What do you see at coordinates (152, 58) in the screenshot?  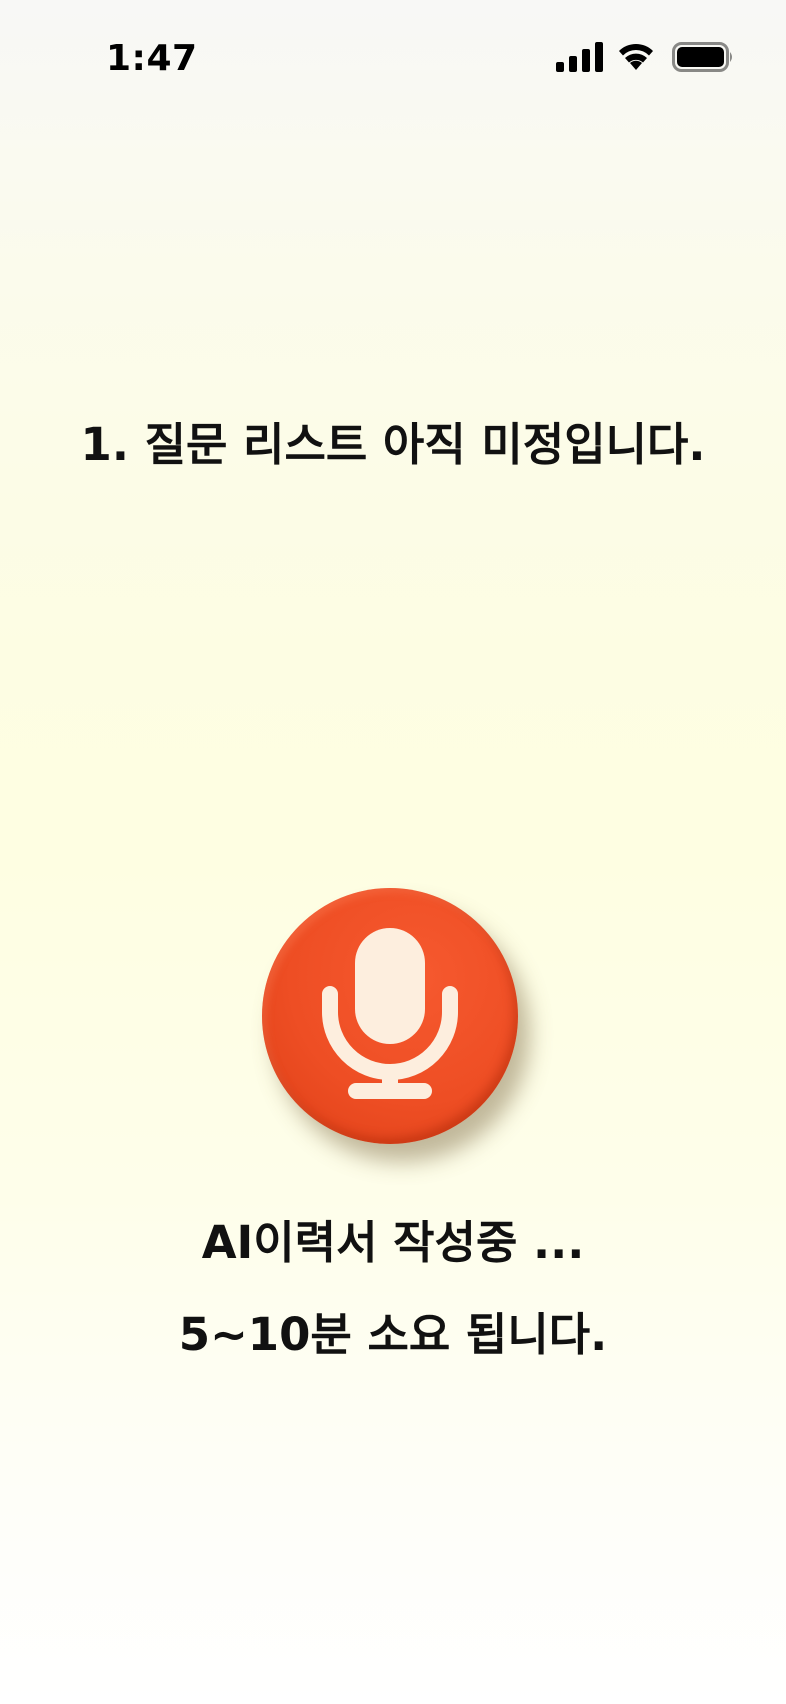 I see `status-time: 1:47` at bounding box center [152, 58].